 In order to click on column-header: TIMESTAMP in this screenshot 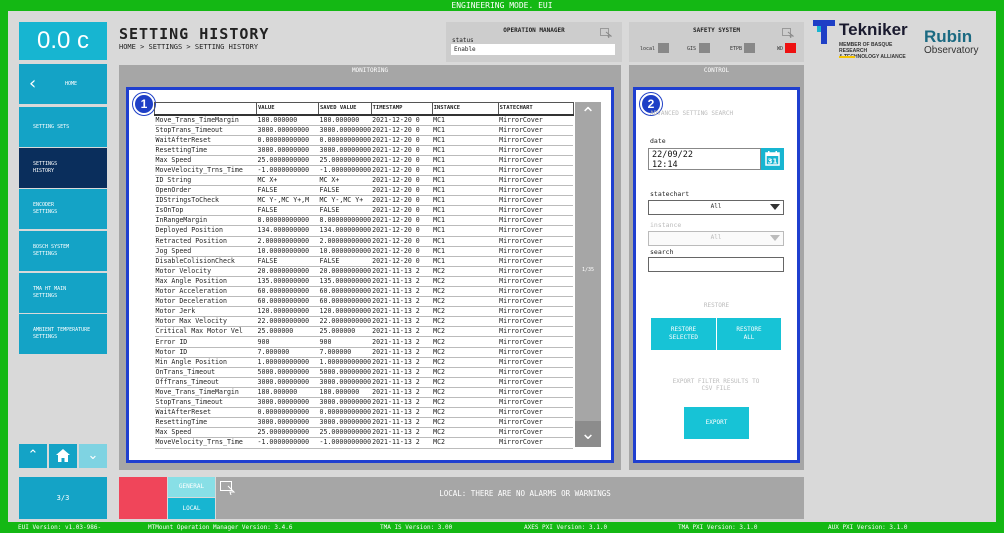, I will do `click(401, 109)`.